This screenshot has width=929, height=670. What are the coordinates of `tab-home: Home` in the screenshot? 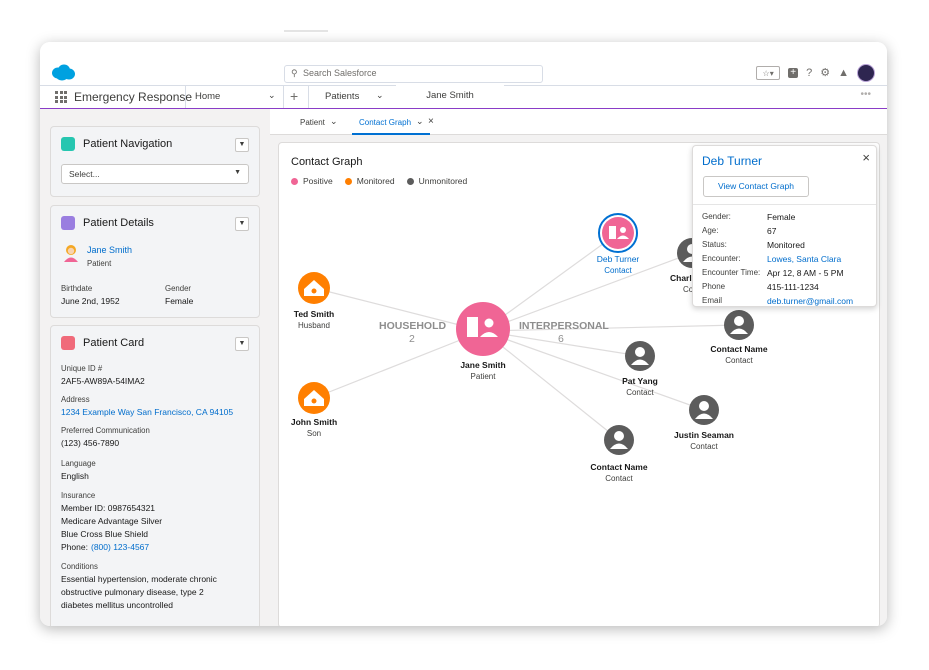 It's located at (207, 96).